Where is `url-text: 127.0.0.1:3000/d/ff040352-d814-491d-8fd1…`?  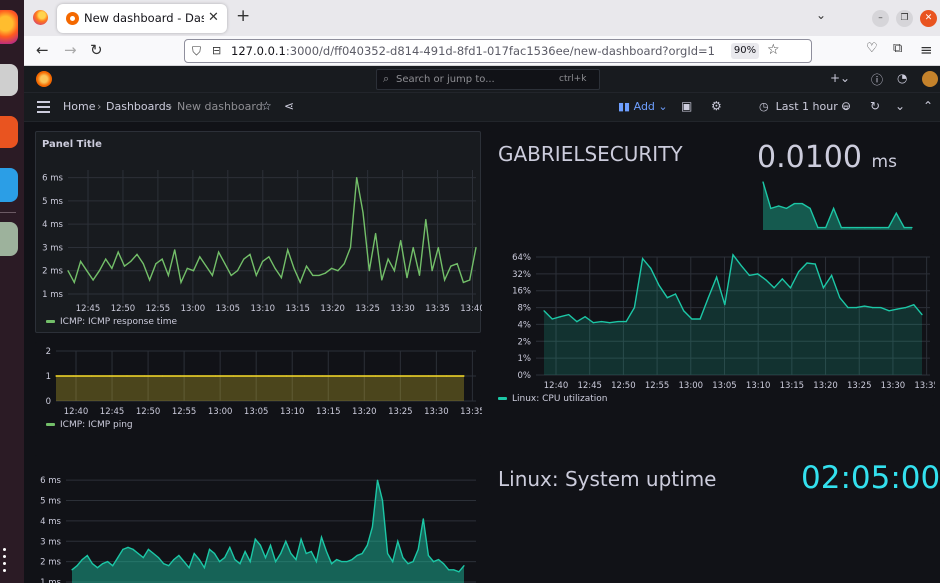
url-text: 127.0.0.1:3000/d/ff040352-d814-491d-8fd1… is located at coordinates (473, 51).